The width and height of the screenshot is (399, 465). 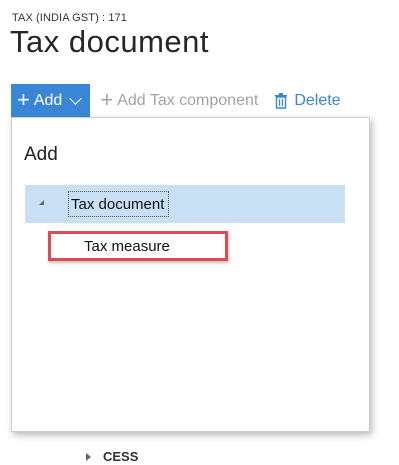 What do you see at coordinates (138, 246) in the screenshot?
I see `tree-item-tax-measure: Tax measure` at bounding box center [138, 246].